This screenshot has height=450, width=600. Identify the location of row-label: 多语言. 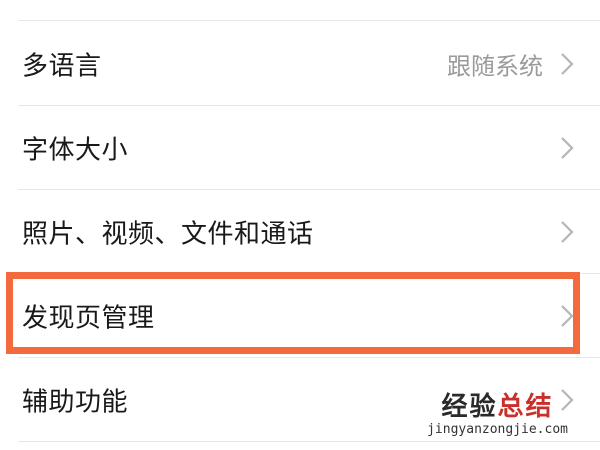
(62, 66).